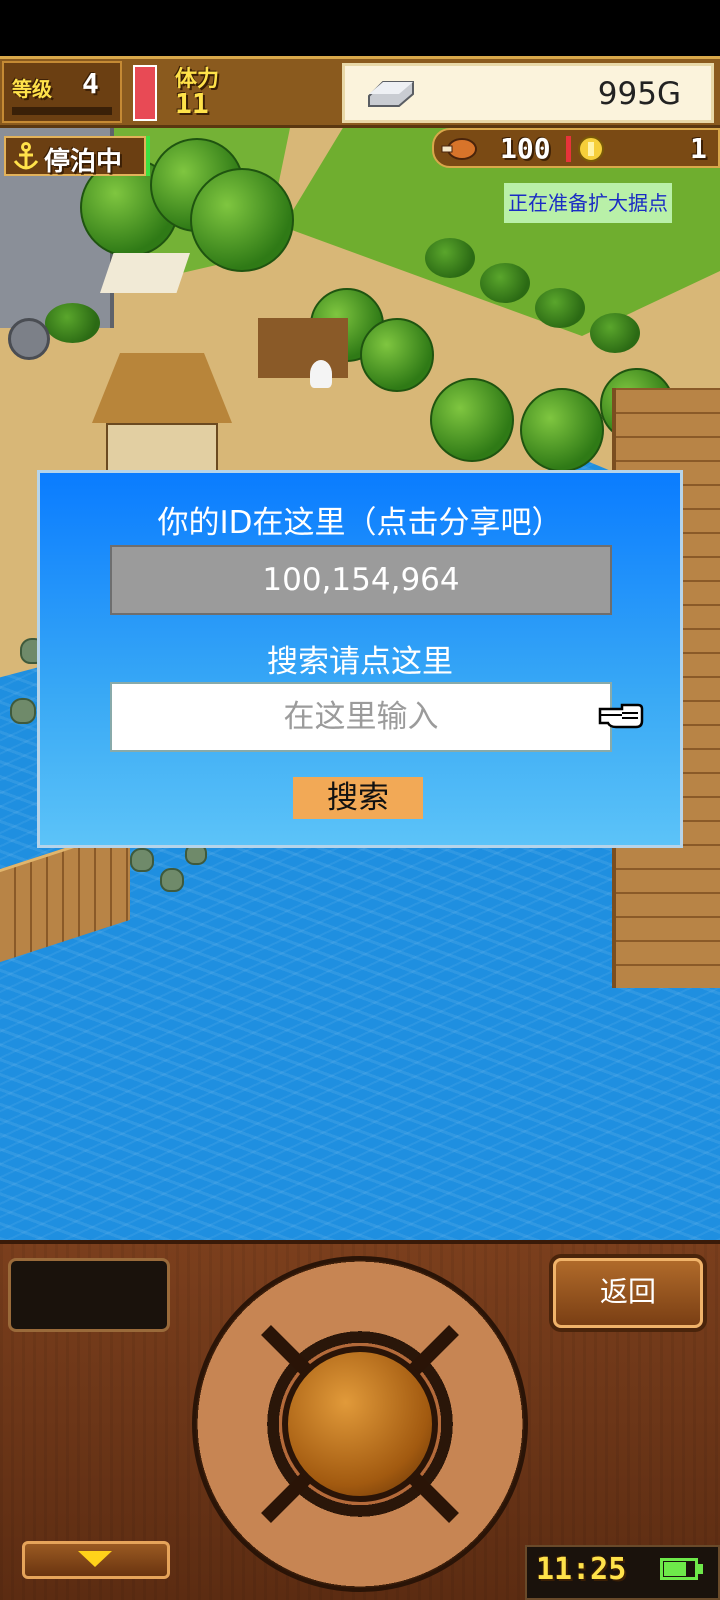 This screenshot has width=720, height=1600. What do you see at coordinates (698, 148) in the screenshot?
I see `coin-value: 1` at bounding box center [698, 148].